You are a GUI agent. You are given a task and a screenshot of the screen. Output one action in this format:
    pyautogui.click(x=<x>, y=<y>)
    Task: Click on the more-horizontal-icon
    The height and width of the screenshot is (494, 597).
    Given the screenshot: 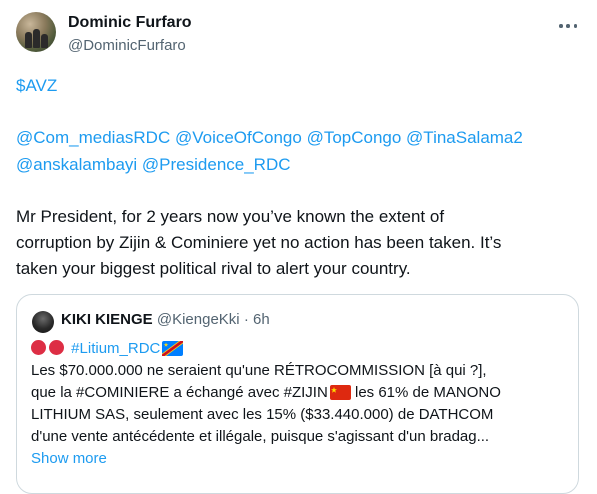 What is the action you would take?
    pyautogui.click(x=568, y=26)
    